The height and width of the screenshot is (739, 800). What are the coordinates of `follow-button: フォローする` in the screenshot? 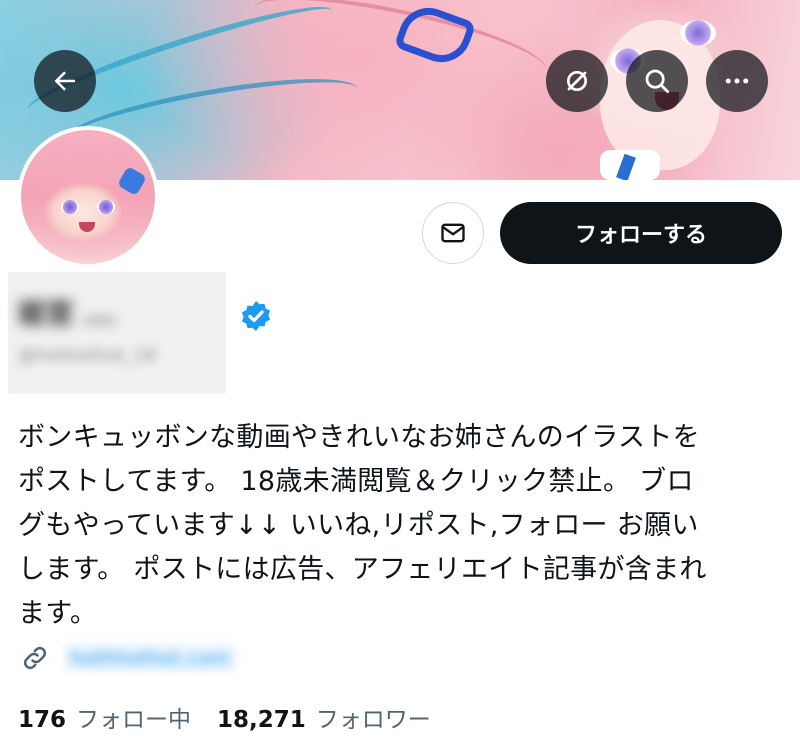 It's located at (641, 233).